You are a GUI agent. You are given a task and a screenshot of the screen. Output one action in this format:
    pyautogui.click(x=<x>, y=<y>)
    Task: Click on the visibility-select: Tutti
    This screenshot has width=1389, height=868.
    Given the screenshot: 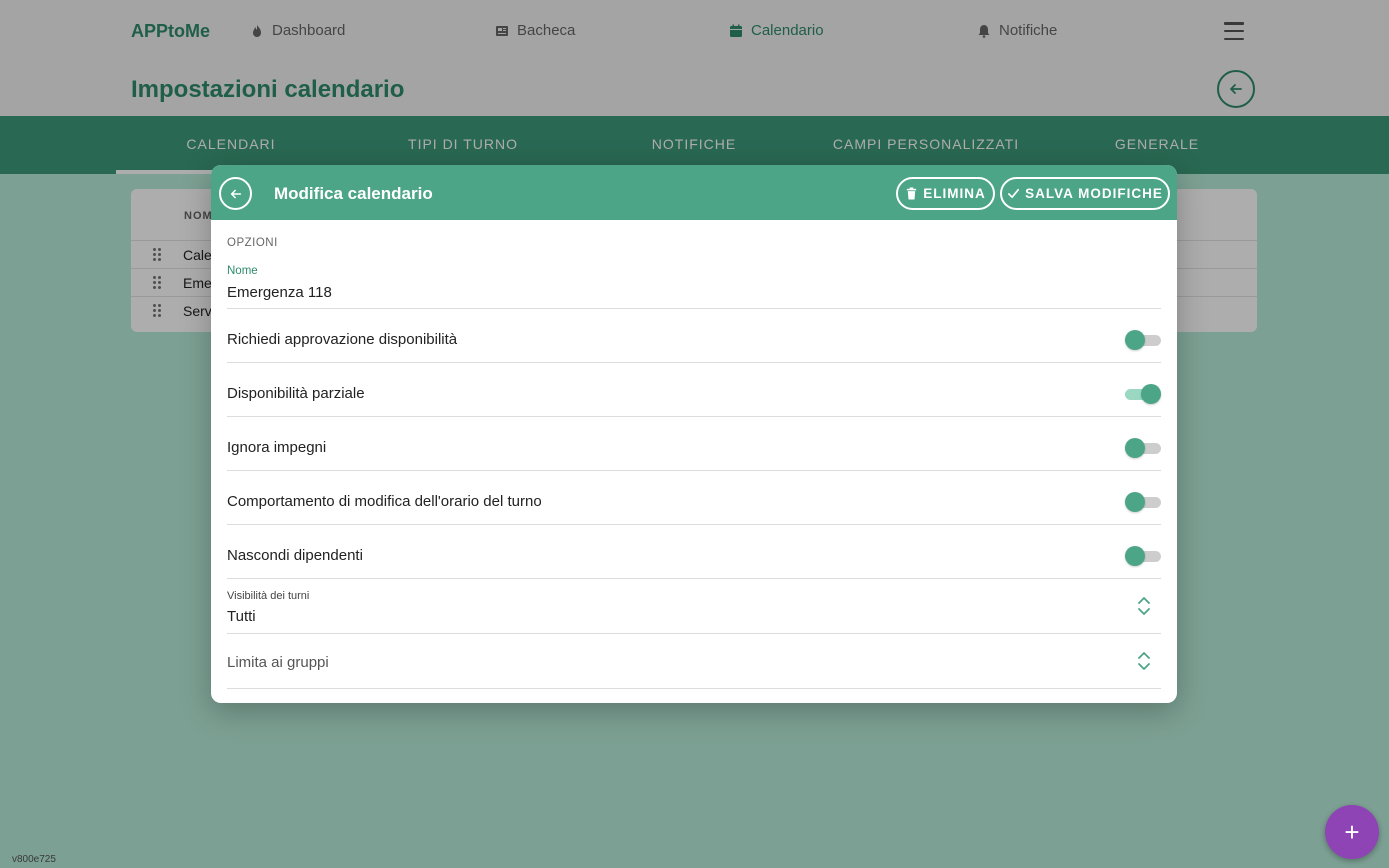 What is the action you would take?
    pyautogui.click(x=241, y=616)
    